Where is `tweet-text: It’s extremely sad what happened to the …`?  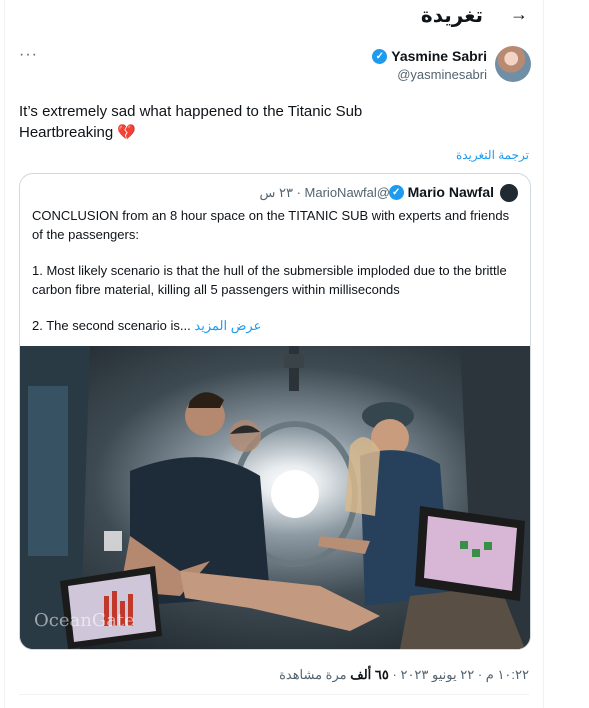 tweet-text: It’s extremely sad what happened to the … is located at coordinates (269, 122).